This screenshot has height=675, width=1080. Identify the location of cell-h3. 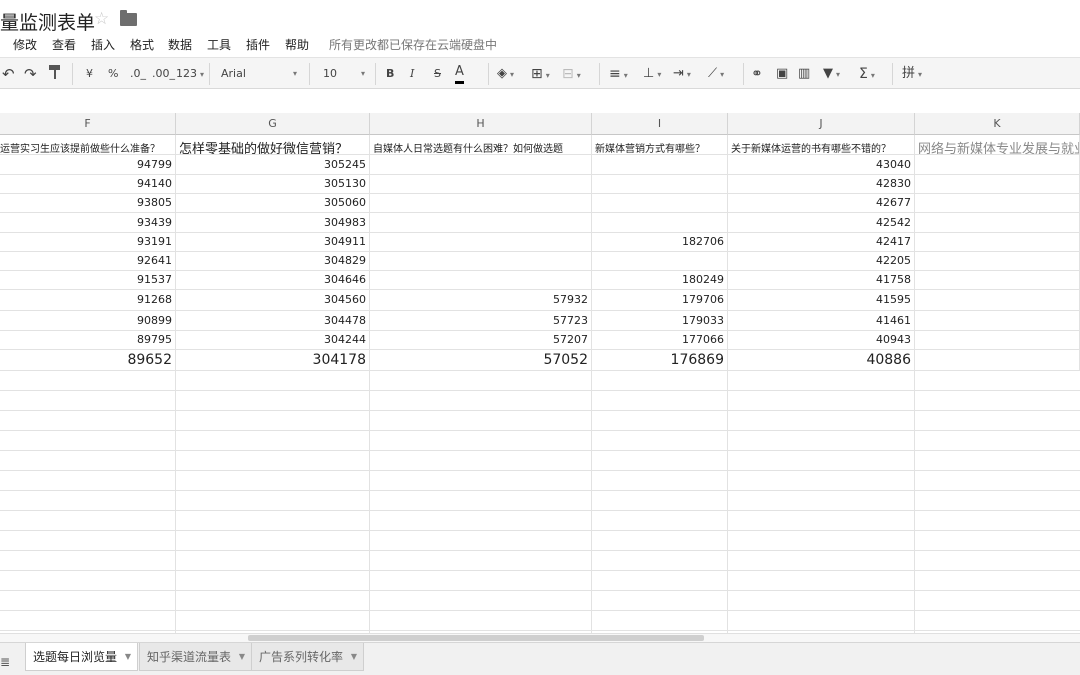
(481, 203).